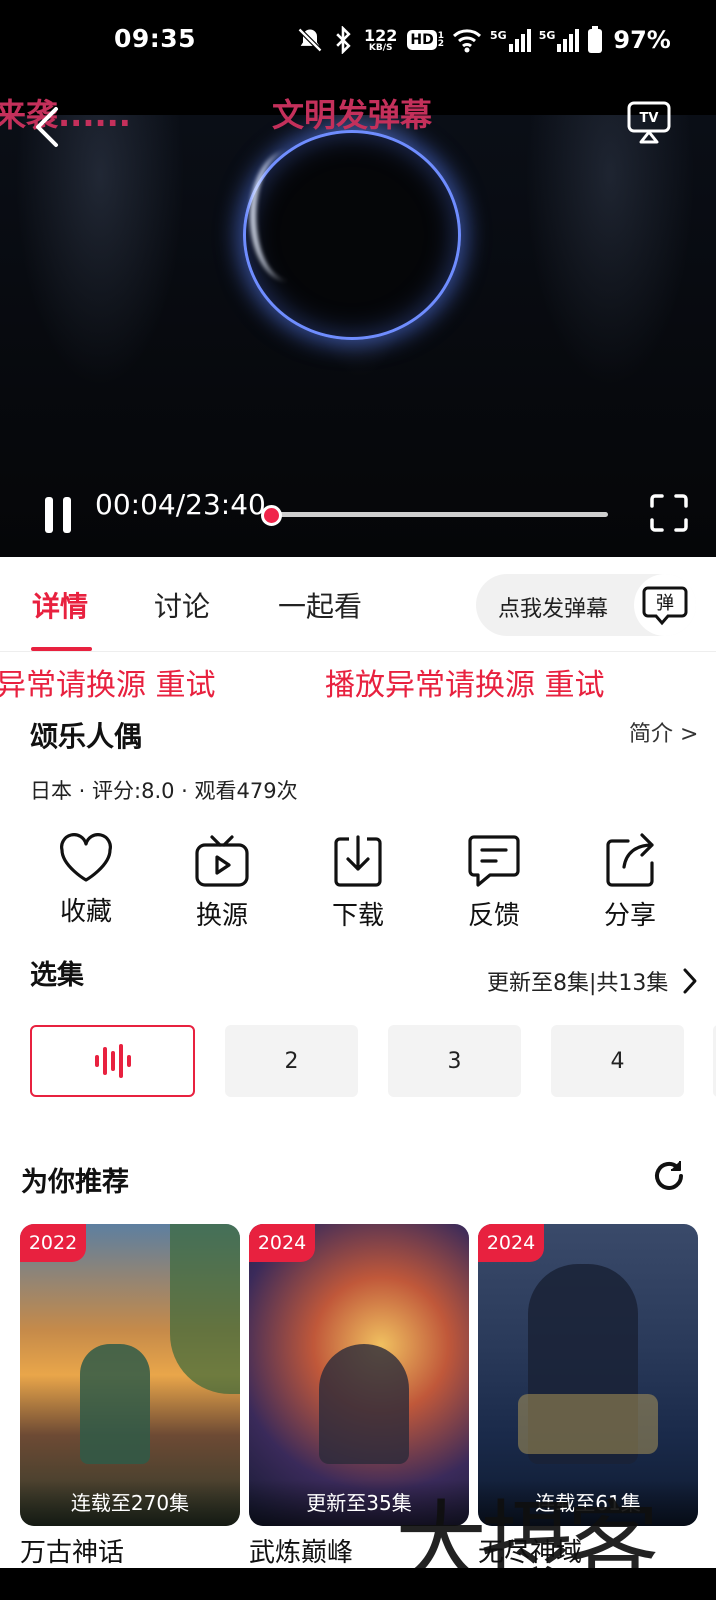 The image size is (716, 1603). What do you see at coordinates (85, 912) in the screenshot?
I see `favorite-label: 收藏` at bounding box center [85, 912].